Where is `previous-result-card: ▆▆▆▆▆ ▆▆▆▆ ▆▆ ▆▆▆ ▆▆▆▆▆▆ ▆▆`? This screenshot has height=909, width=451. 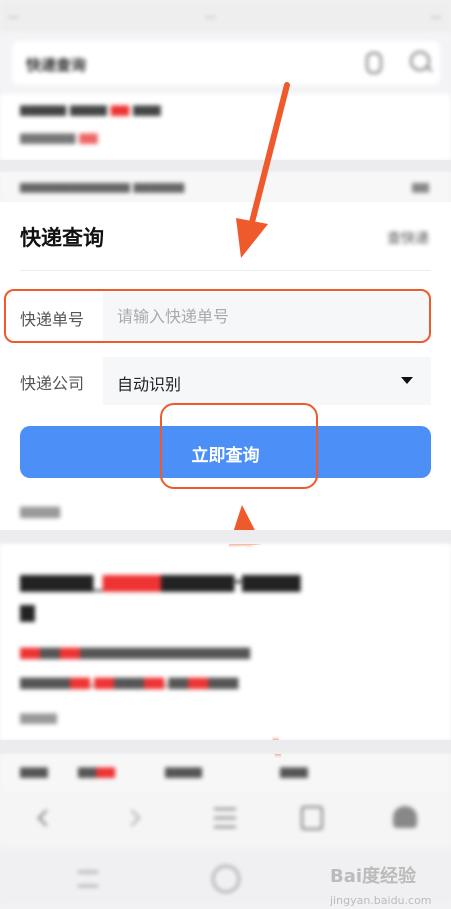 previous-result-card: ▆▆▆▆▆ ▆▆▆▆ ▆▆ ▆▆▆ ▆▆▆▆▆▆ ▆▆ is located at coordinates (225, 127).